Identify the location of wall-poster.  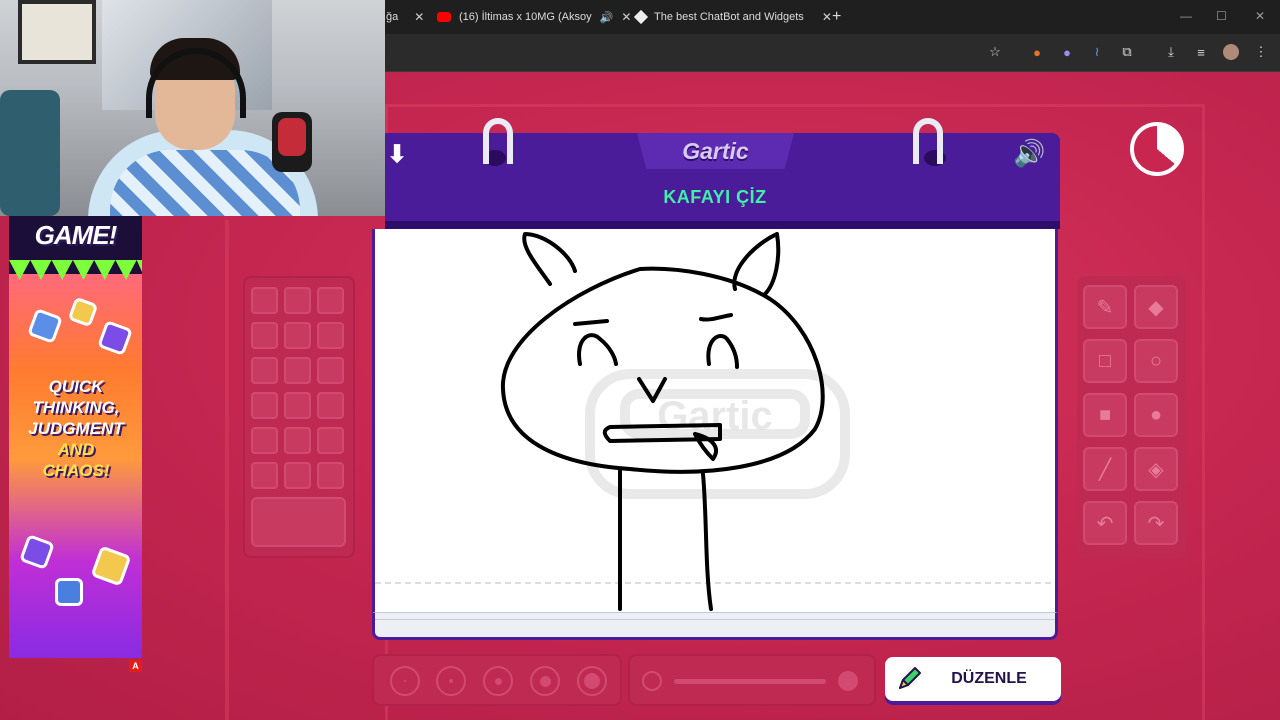
(57, 32).